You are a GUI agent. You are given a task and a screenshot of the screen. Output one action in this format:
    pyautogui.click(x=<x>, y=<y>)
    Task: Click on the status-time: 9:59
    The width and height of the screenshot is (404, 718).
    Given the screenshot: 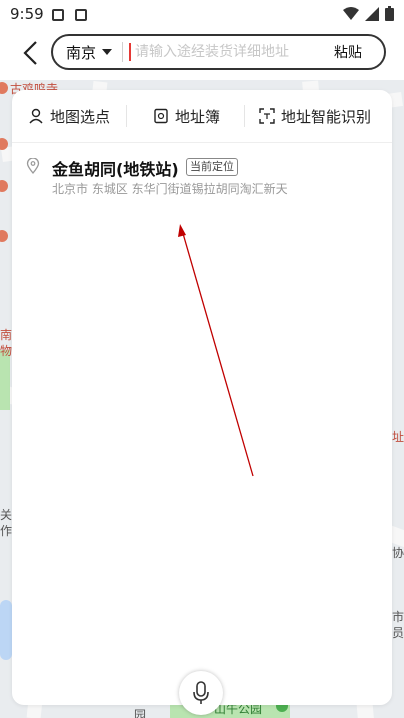 What is the action you would take?
    pyautogui.click(x=27, y=14)
    